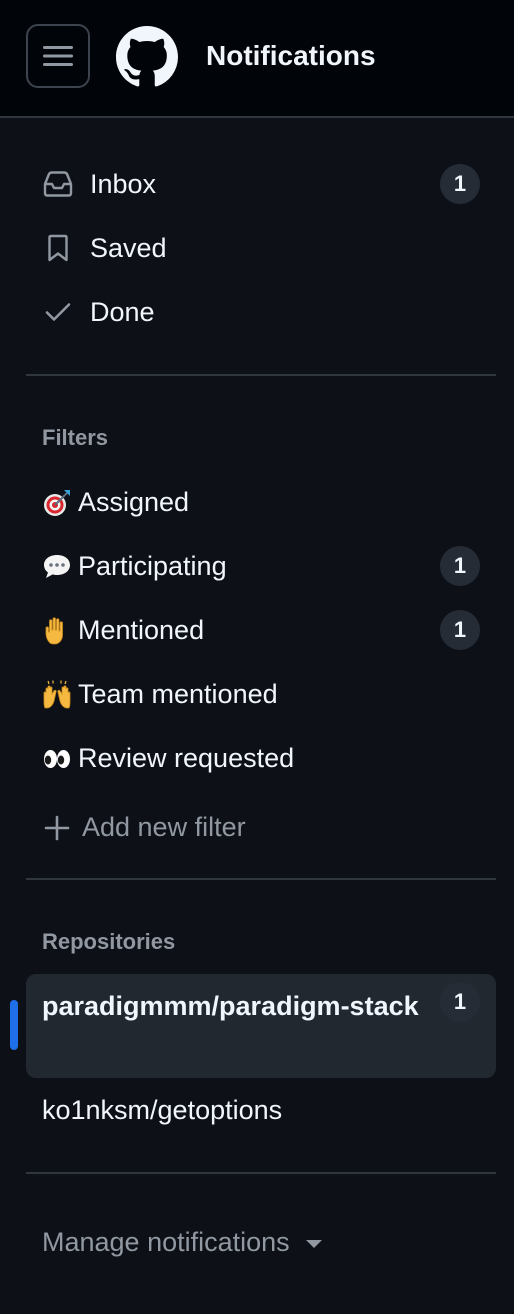  I want to click on eyes-emoji-icon, so click(57, 759).